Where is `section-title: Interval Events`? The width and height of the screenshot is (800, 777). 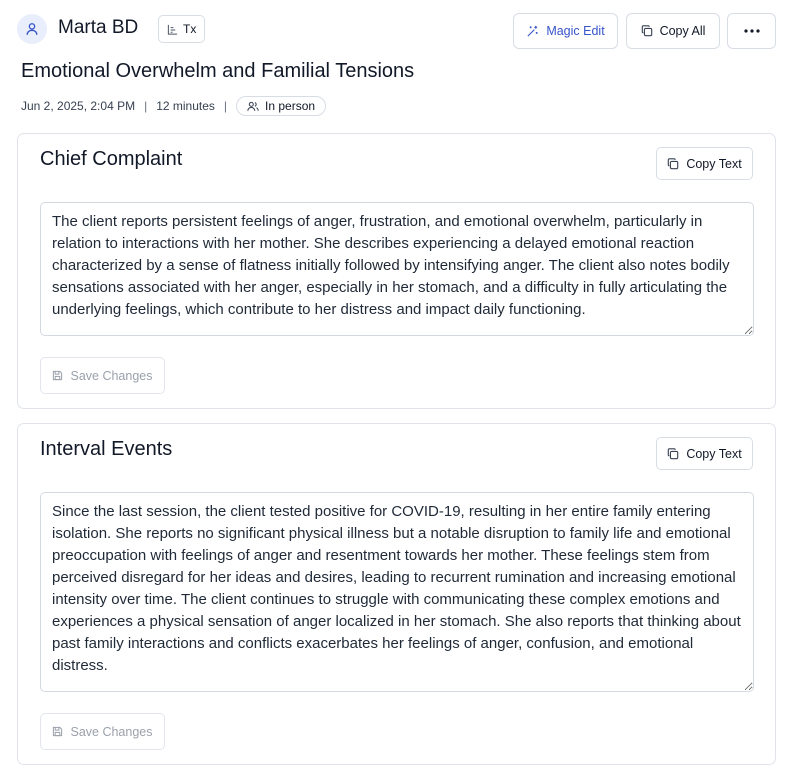 section-title: Interval Events is located at coordinates (106, 449).